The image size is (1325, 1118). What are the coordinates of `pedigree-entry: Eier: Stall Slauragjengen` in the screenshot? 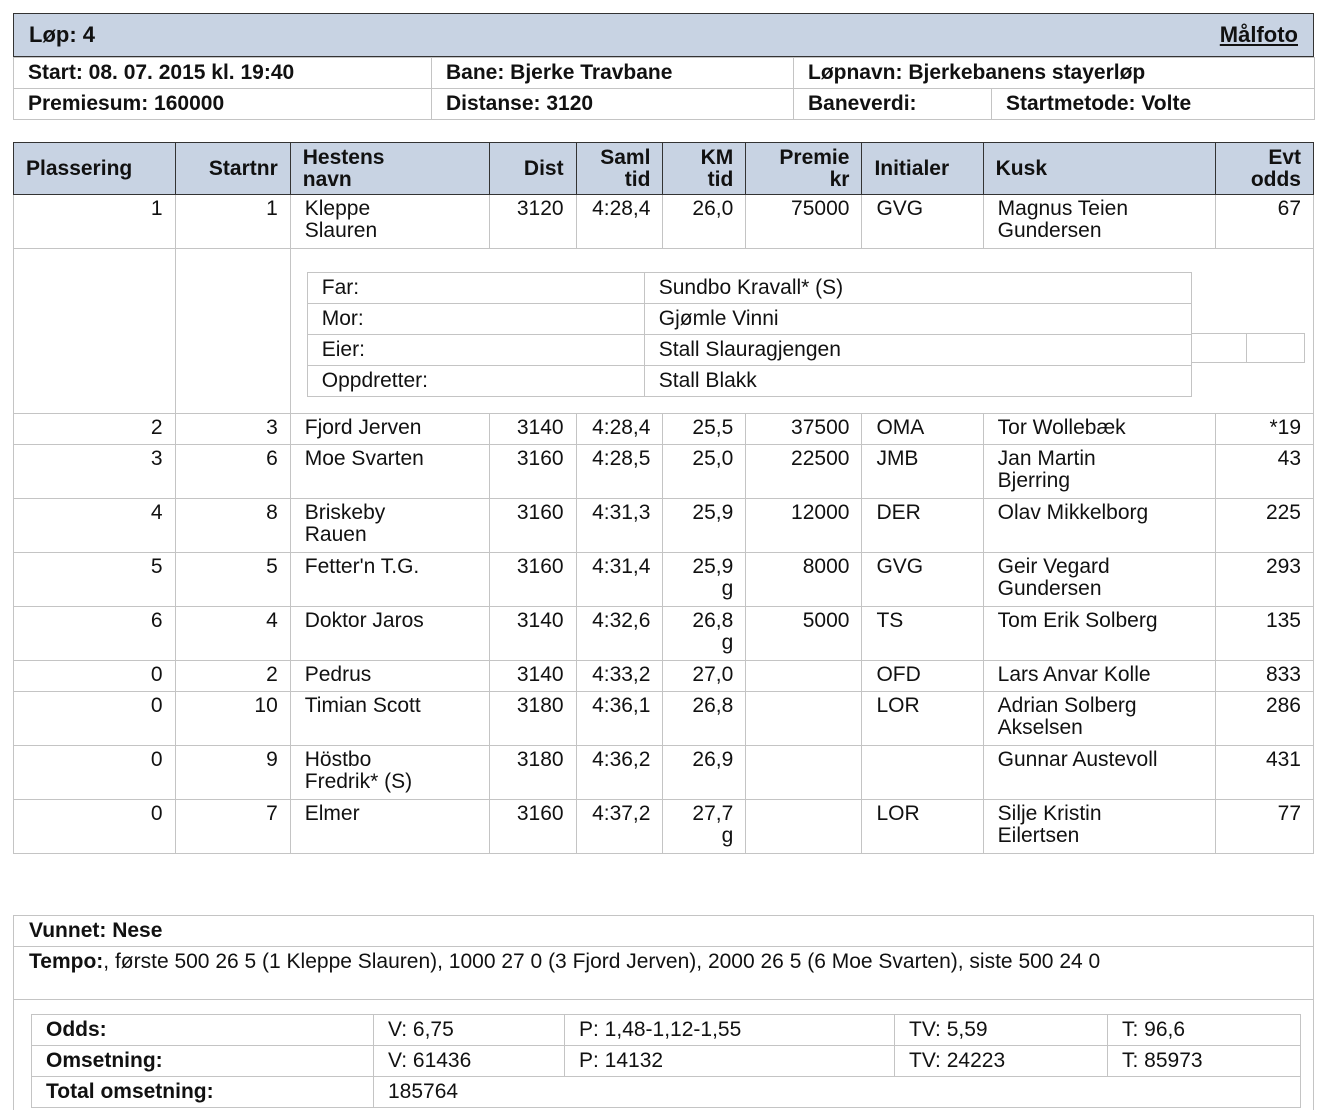 It's located at (749, 350).